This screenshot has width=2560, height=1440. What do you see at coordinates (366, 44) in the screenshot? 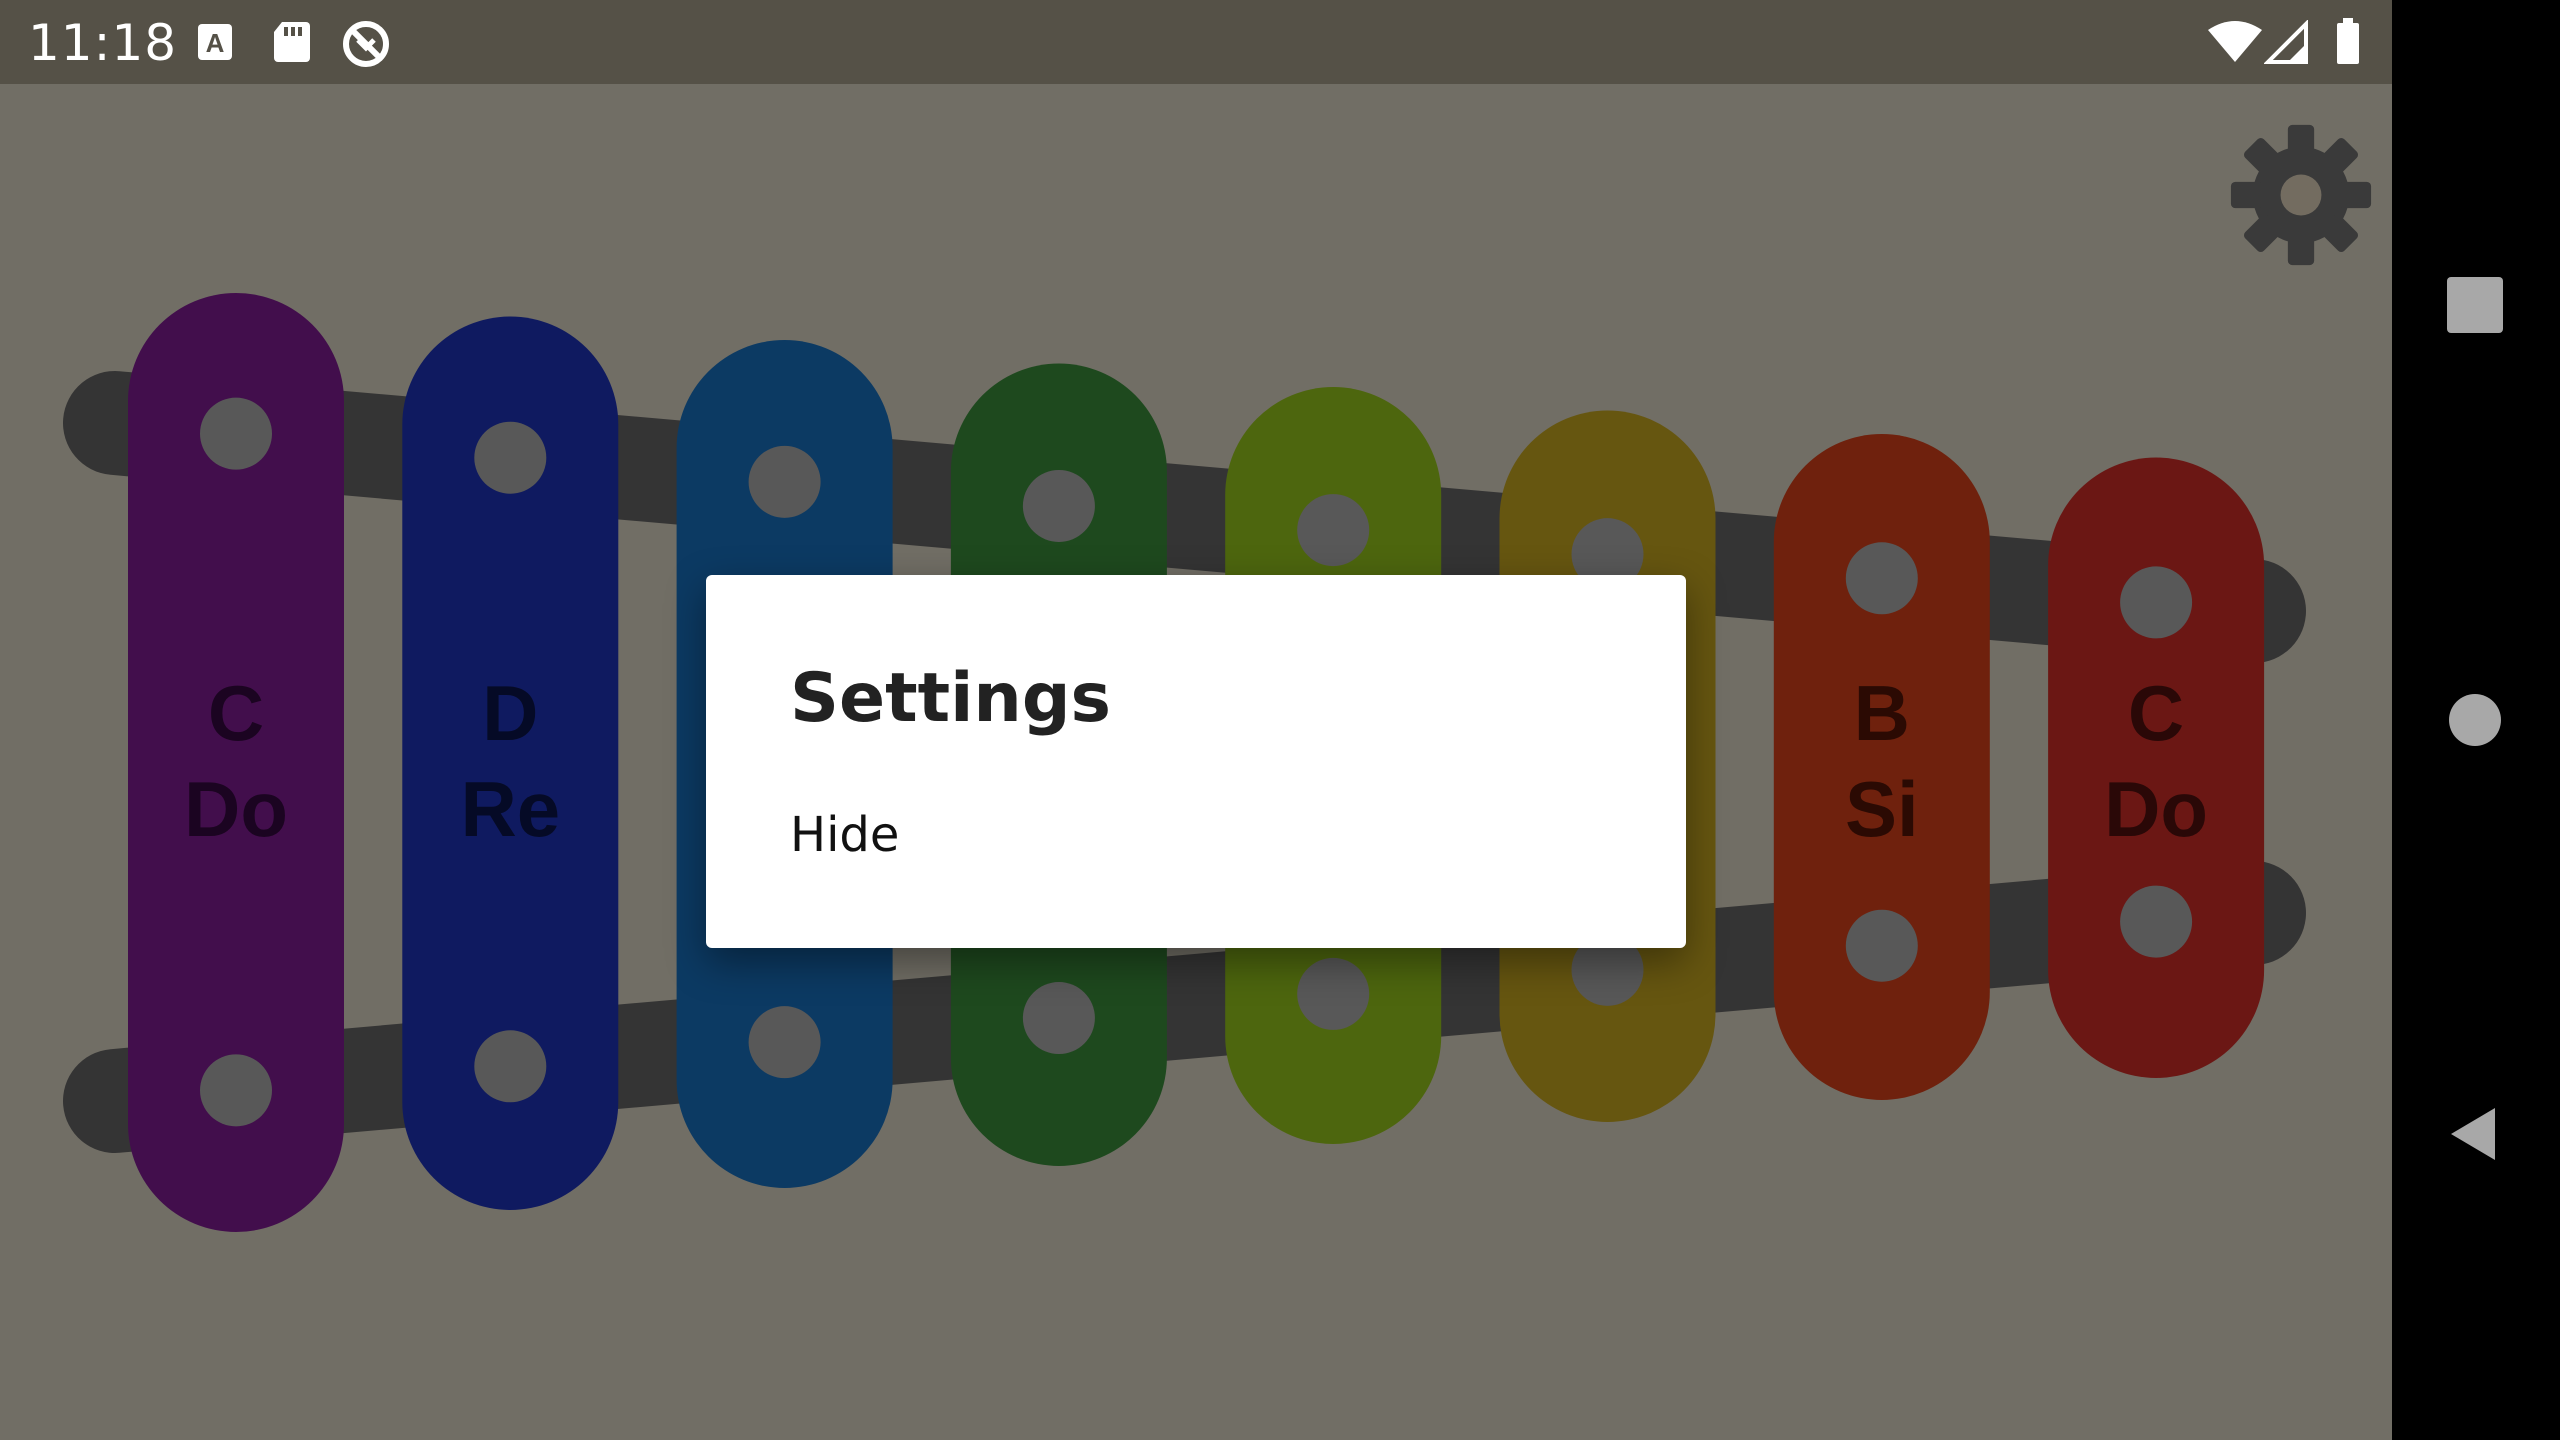
I see `data-saver-icon` at bounding box center [366, 44].